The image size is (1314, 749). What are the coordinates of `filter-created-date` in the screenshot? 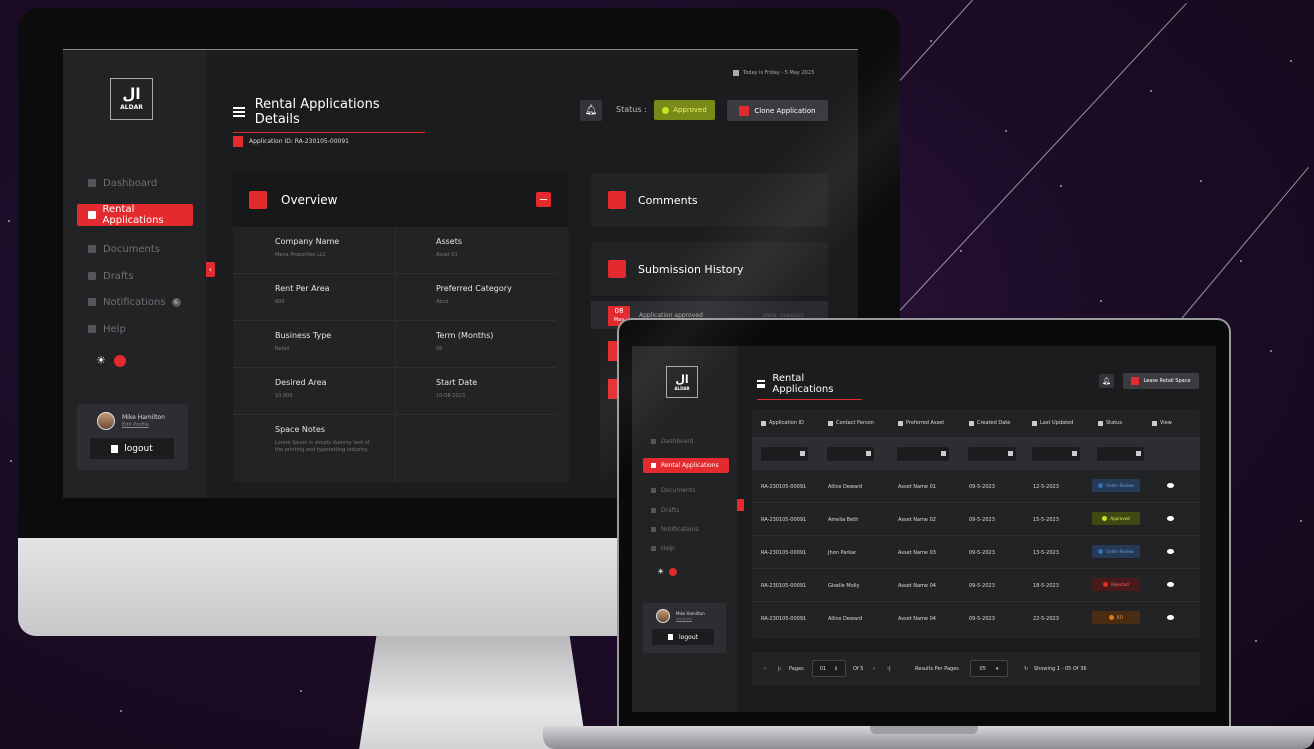 It's located at (992, 454).